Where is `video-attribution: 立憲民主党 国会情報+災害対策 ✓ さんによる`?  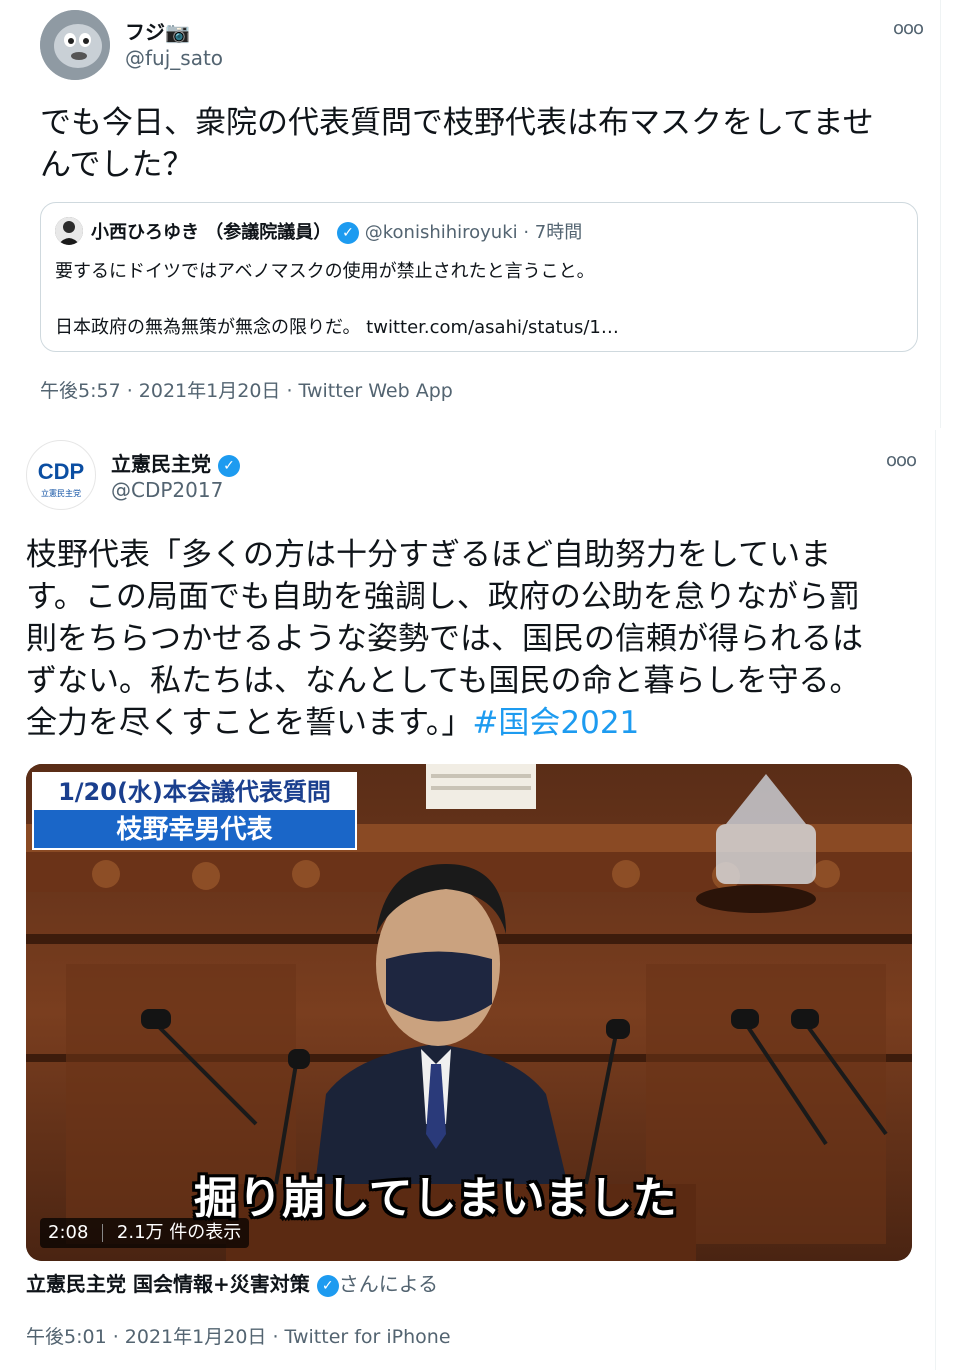
video-attribution: 立憲民主党 国会情報+災害対策 ✓ さんによる is located at coordinates (232, 1282).